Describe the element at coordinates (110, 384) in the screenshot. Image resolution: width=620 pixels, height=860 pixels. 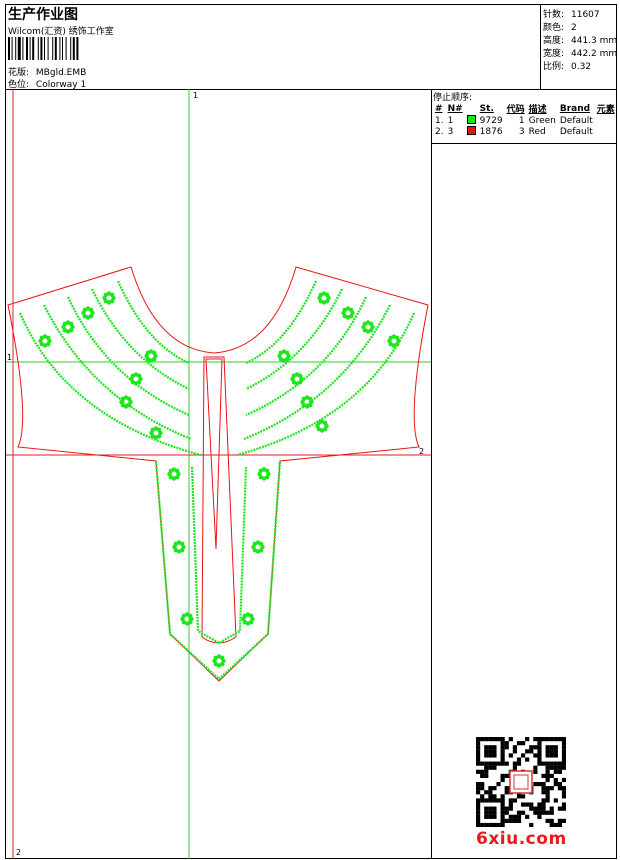
I see `stitch-arc-left-outer` at that location.